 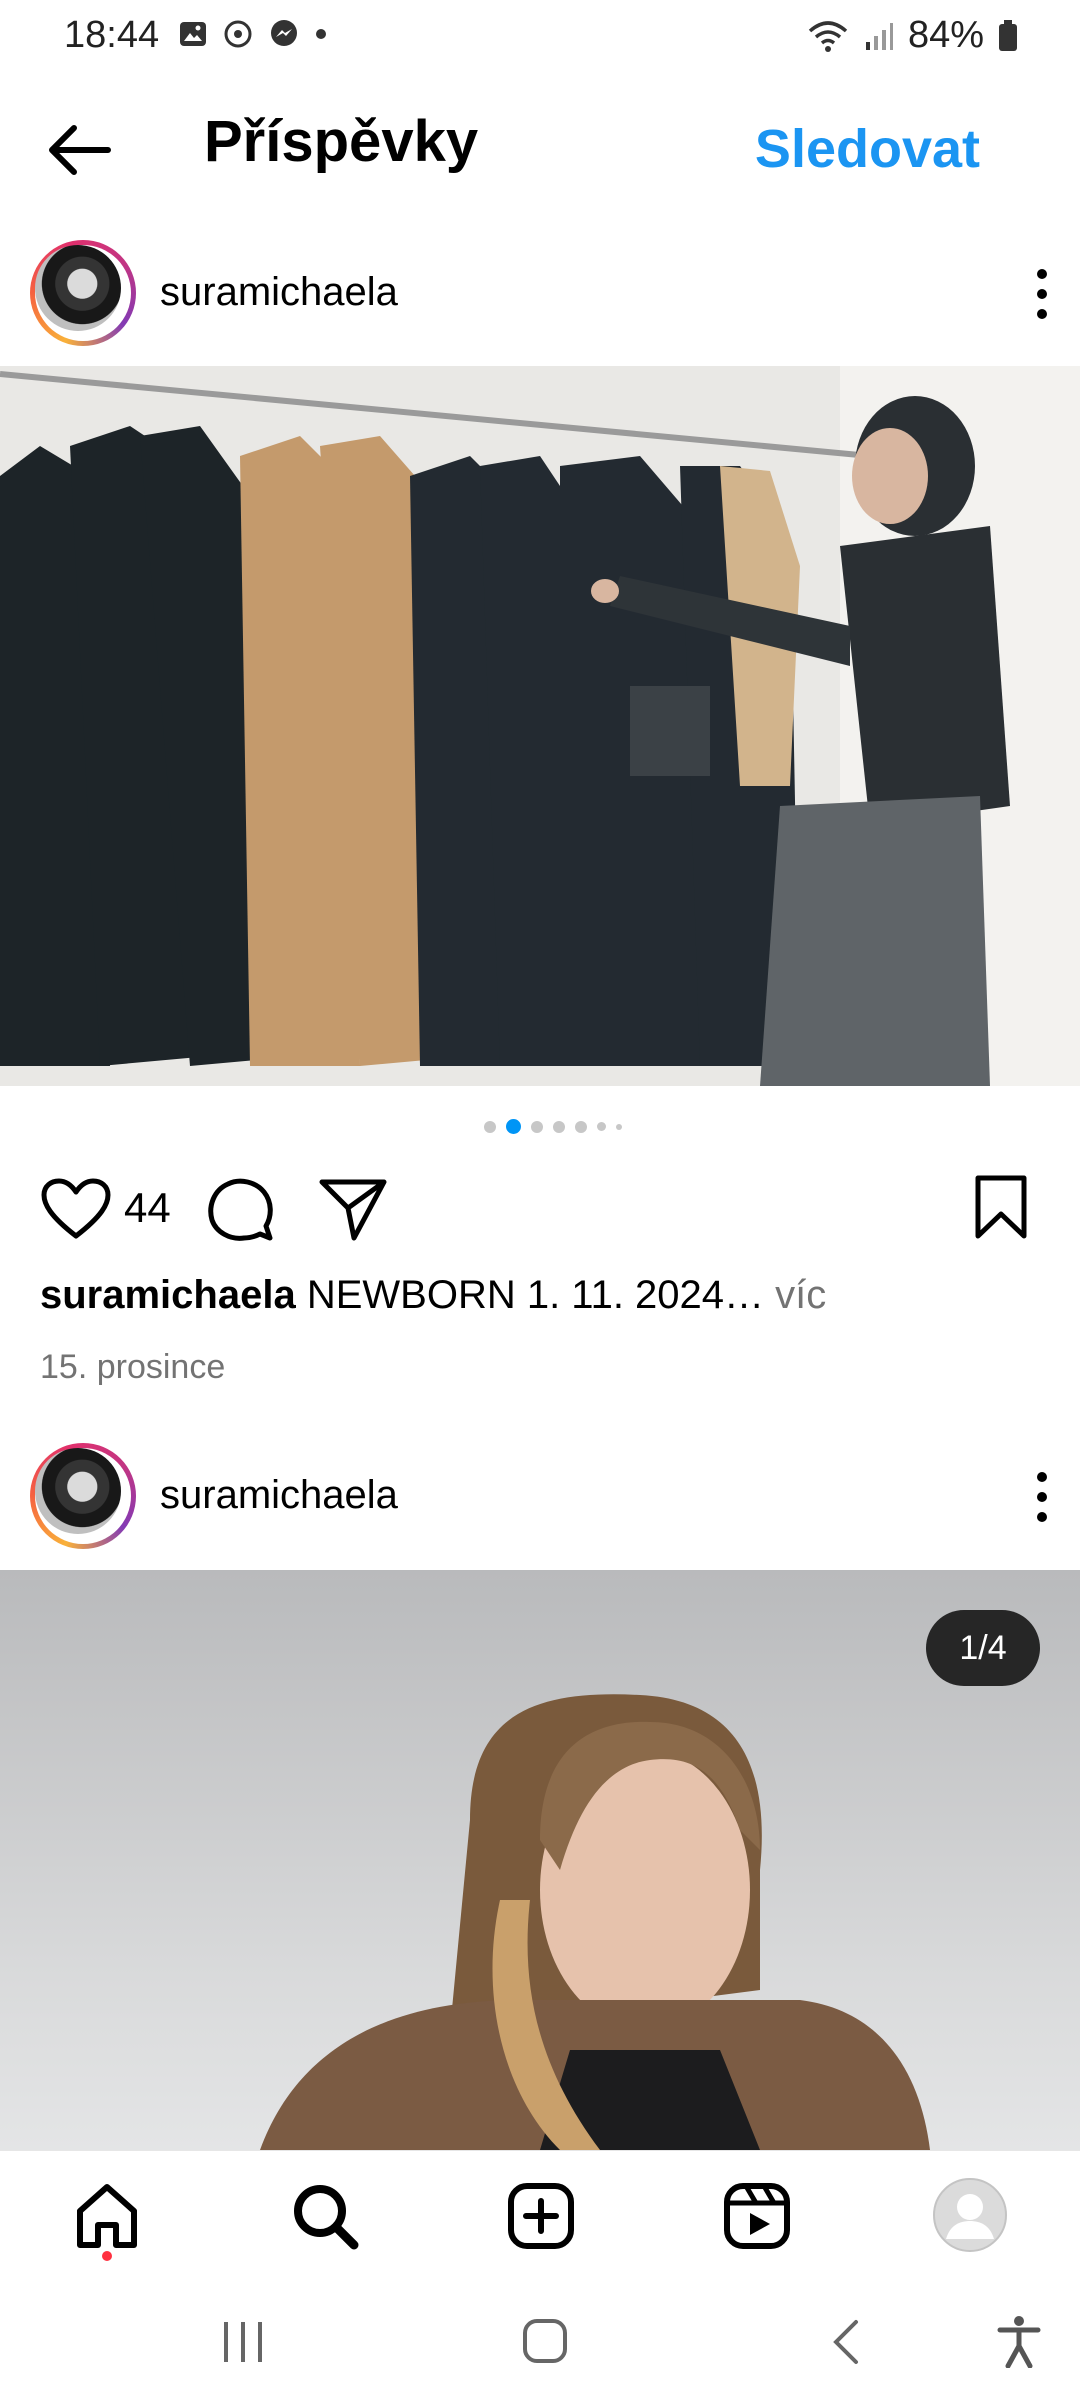 I want to click on carousel-indicator, so click(x=553, y=1126).